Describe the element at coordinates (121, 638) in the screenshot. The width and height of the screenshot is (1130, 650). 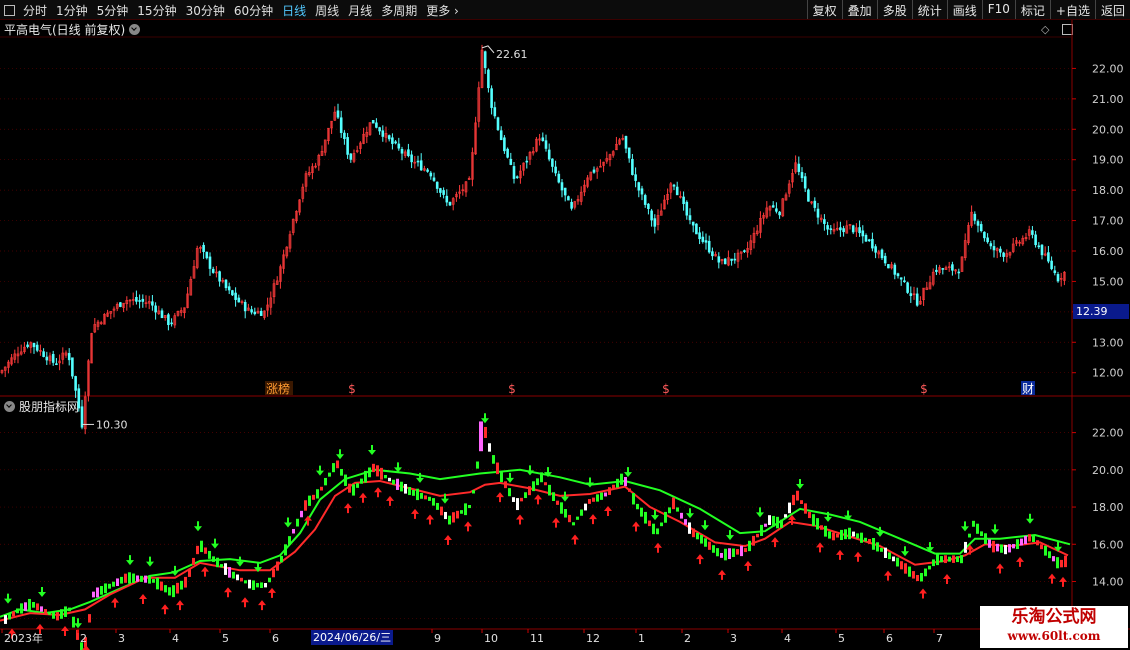
I see `x-tick-label: 3` at that location.